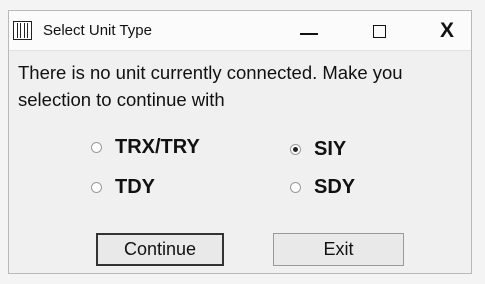  I want to click on radio-label: SIY, so click(330, 149).